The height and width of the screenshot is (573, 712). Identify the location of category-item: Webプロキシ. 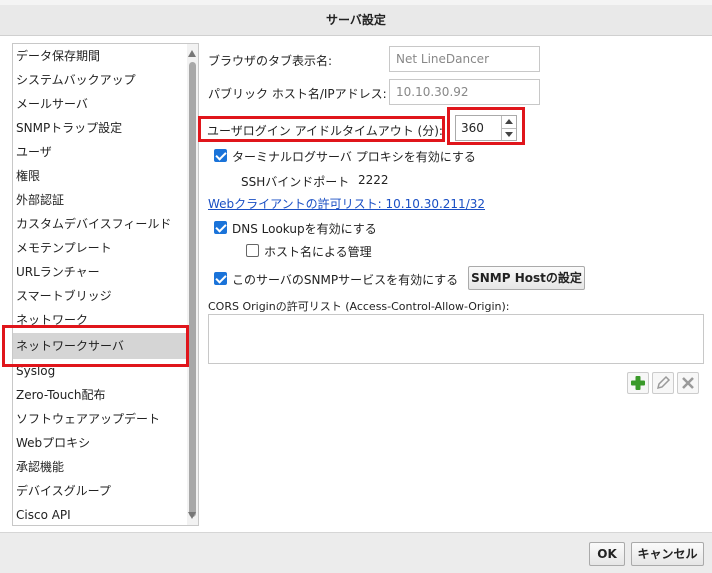
(100, 443).